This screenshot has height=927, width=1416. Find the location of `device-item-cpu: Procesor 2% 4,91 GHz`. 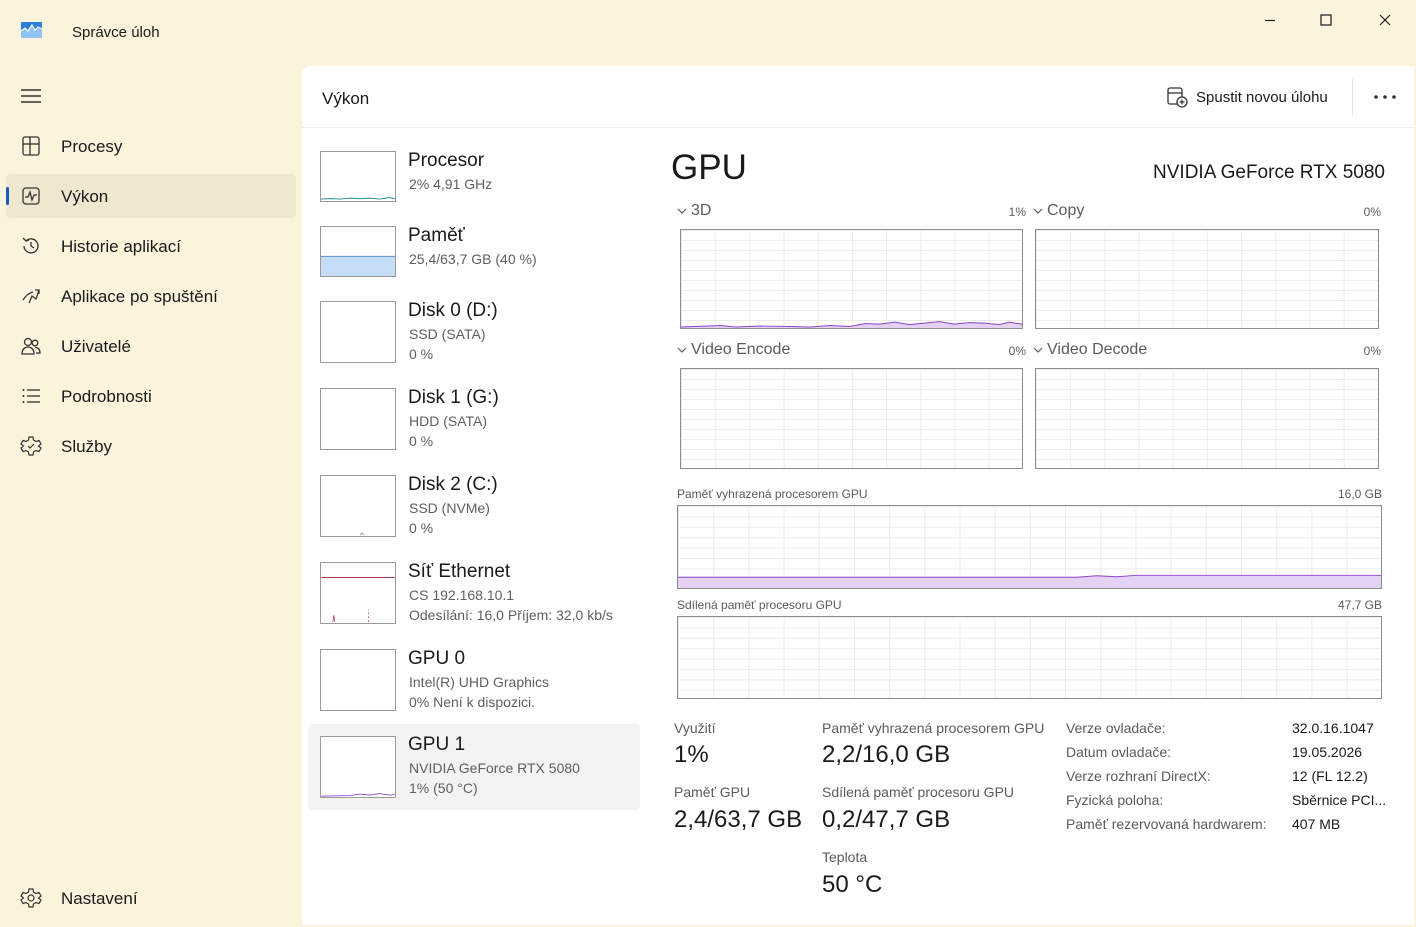

device-item-cpu: Procesor 2% 4,91 GHz is located at coordinates (474, 189).